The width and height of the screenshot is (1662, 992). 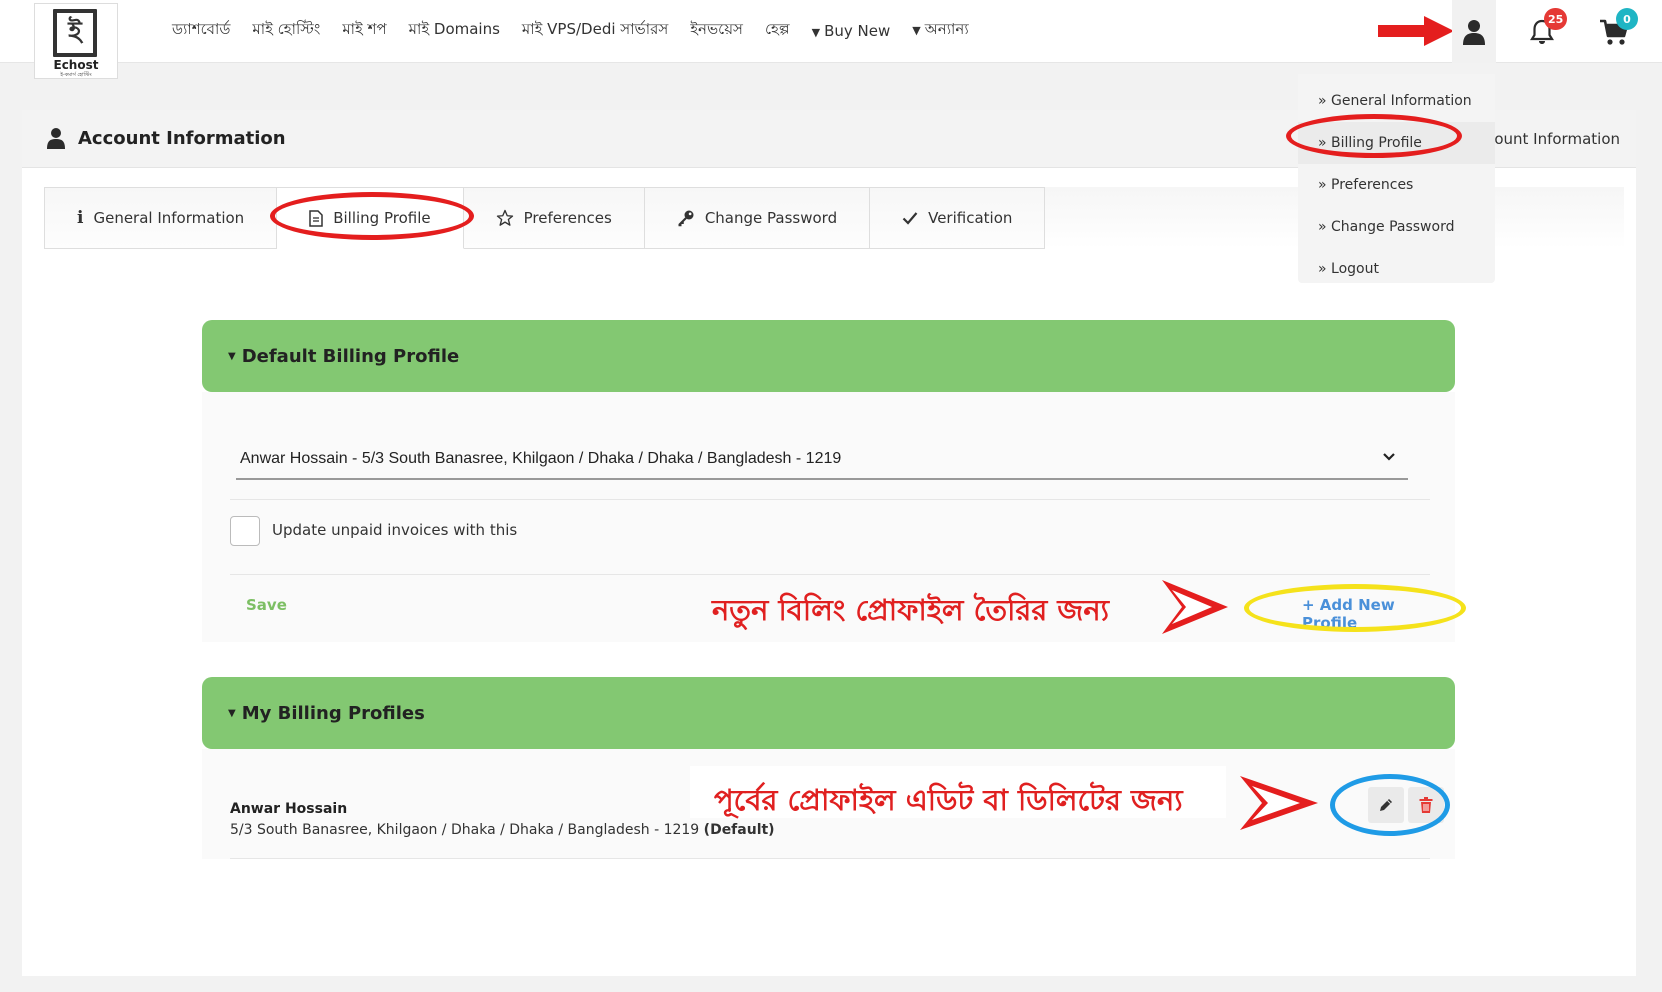 What do you see at coordinates (911, 610) in the screenshot?
I see `annotation-add-note: নতুন বিলিং প্রোফাইল তৈরির জন্য` at bounding box center [911, 610].